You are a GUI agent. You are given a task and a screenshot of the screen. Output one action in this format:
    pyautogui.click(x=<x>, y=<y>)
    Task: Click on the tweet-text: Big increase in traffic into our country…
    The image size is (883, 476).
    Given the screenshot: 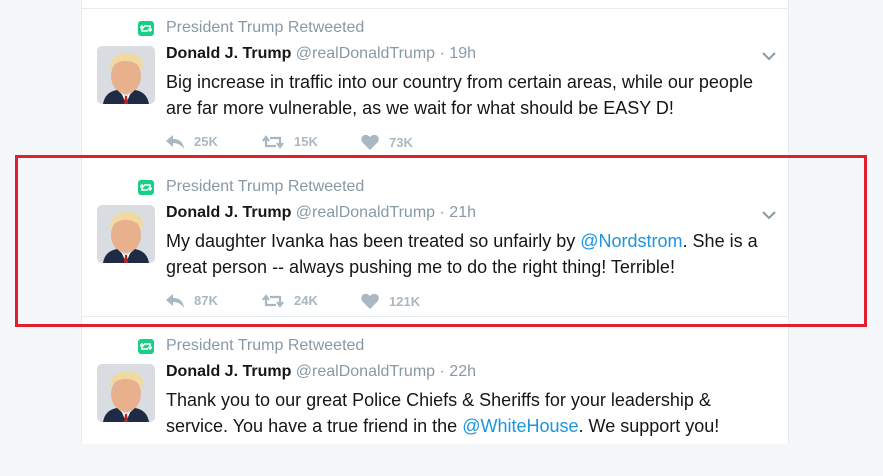 What is the action you would take?
    pyautogui.click(x=466, y=95)
    